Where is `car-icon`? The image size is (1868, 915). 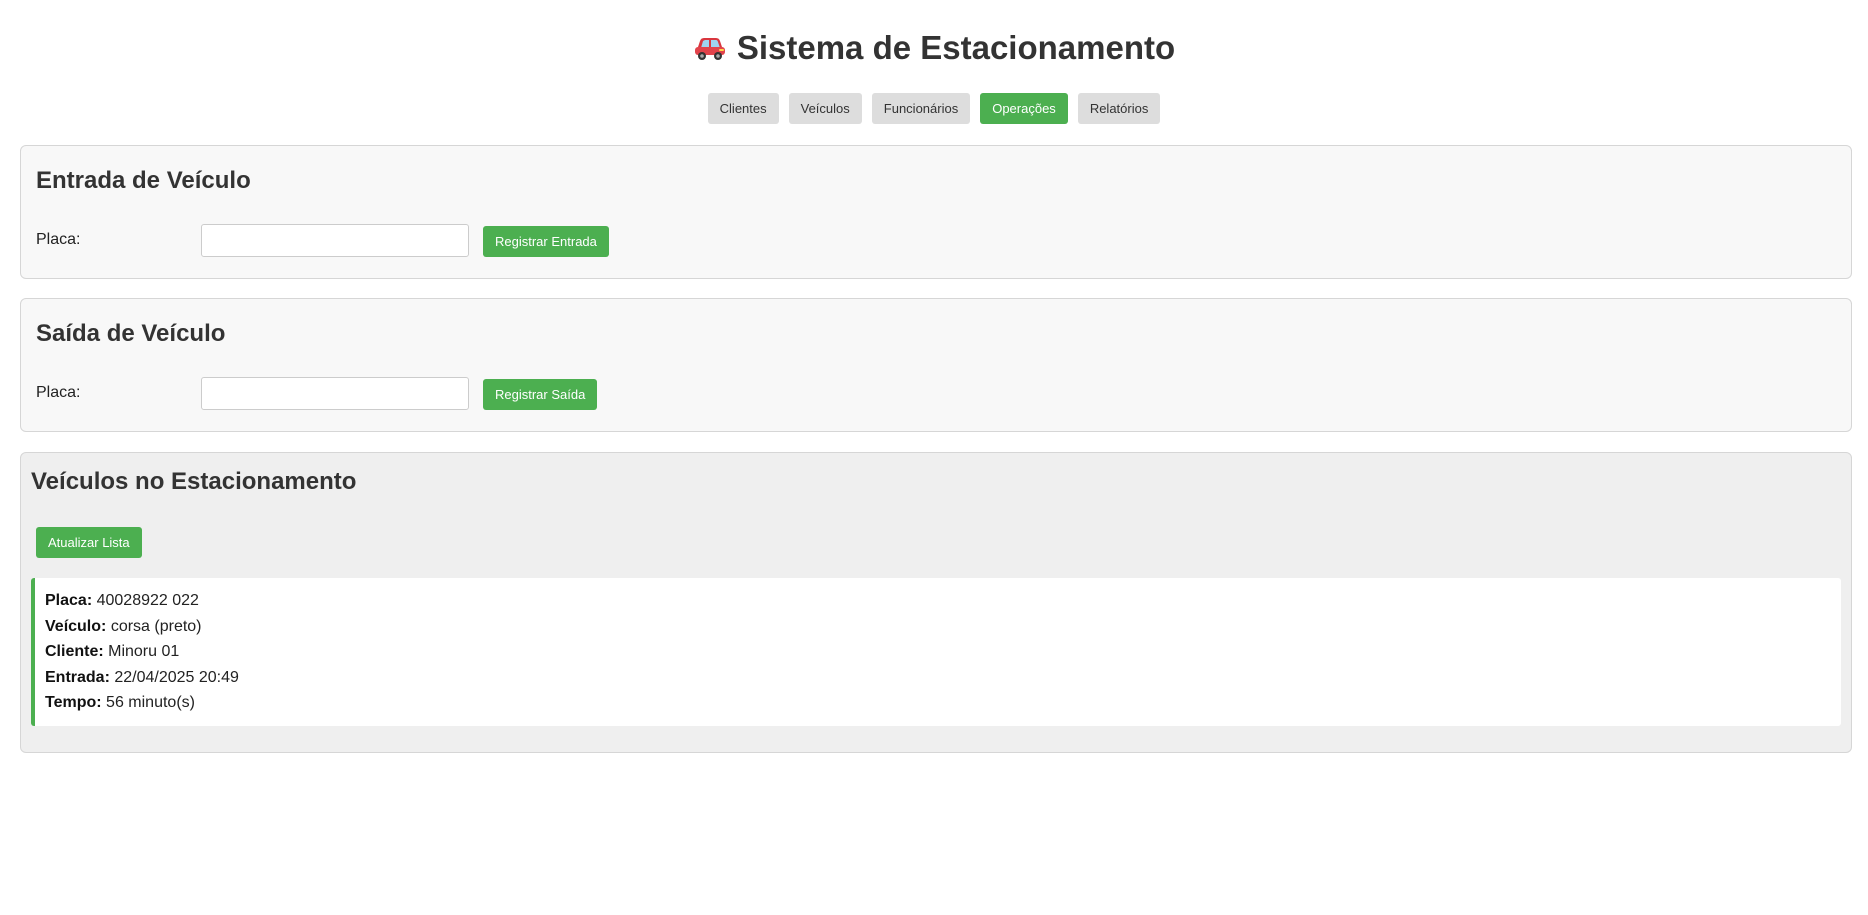 car-icon is located at coordinates (710, 45).